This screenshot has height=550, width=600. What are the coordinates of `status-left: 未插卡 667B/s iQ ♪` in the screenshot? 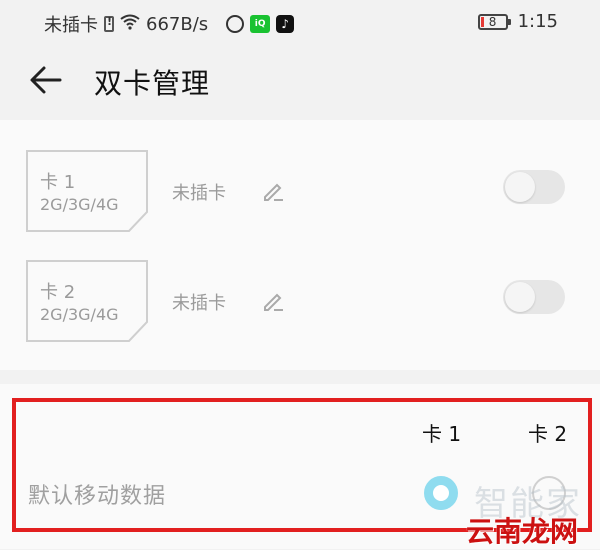 It's located at (169, 24).